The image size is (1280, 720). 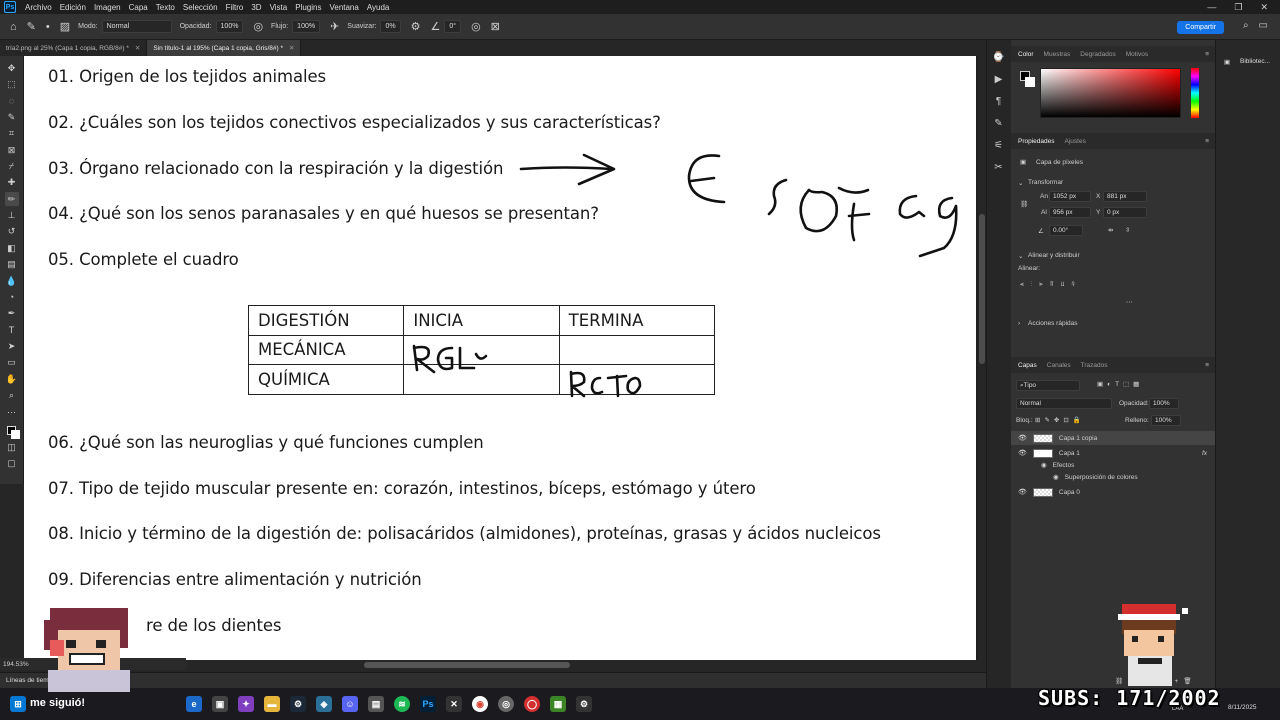 I want to click on layer-opacity-field: 100%, so click(x=1164, y=403).